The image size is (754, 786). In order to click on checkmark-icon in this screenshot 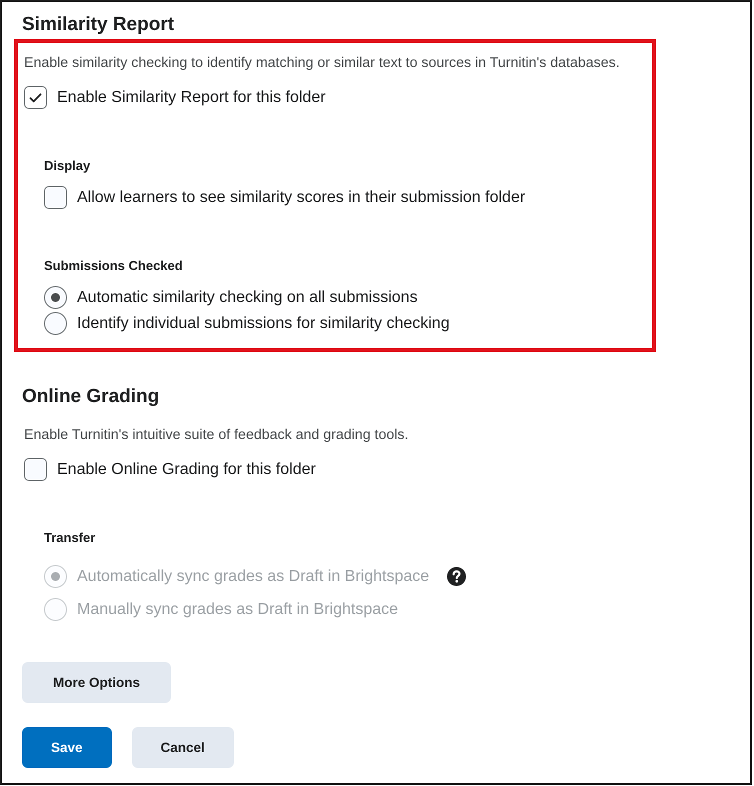, I will do `click(35, 97)`.